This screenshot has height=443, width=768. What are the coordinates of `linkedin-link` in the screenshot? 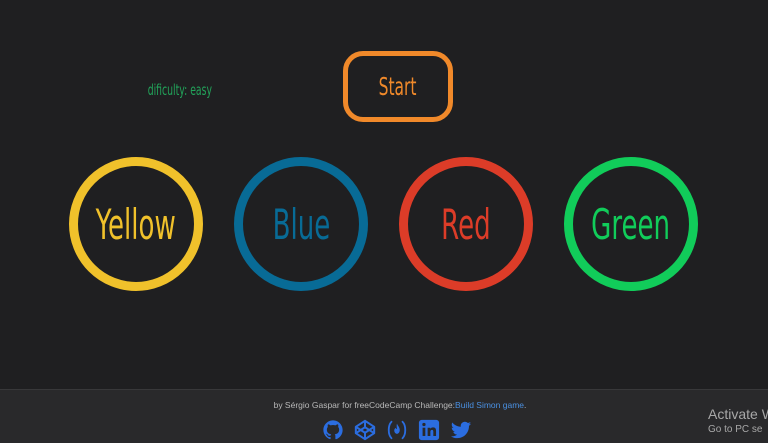 It's located at (429, 430).